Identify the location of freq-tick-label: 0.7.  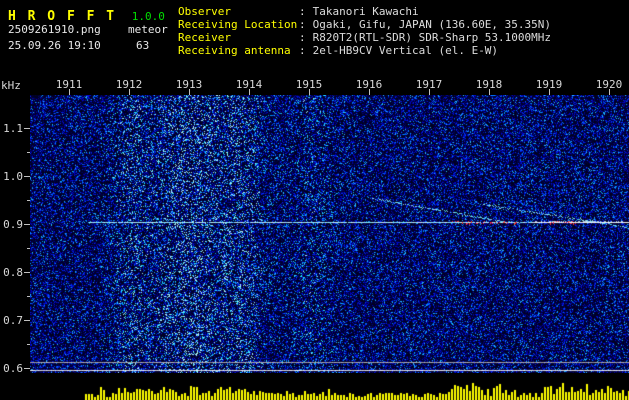
(13, 320).